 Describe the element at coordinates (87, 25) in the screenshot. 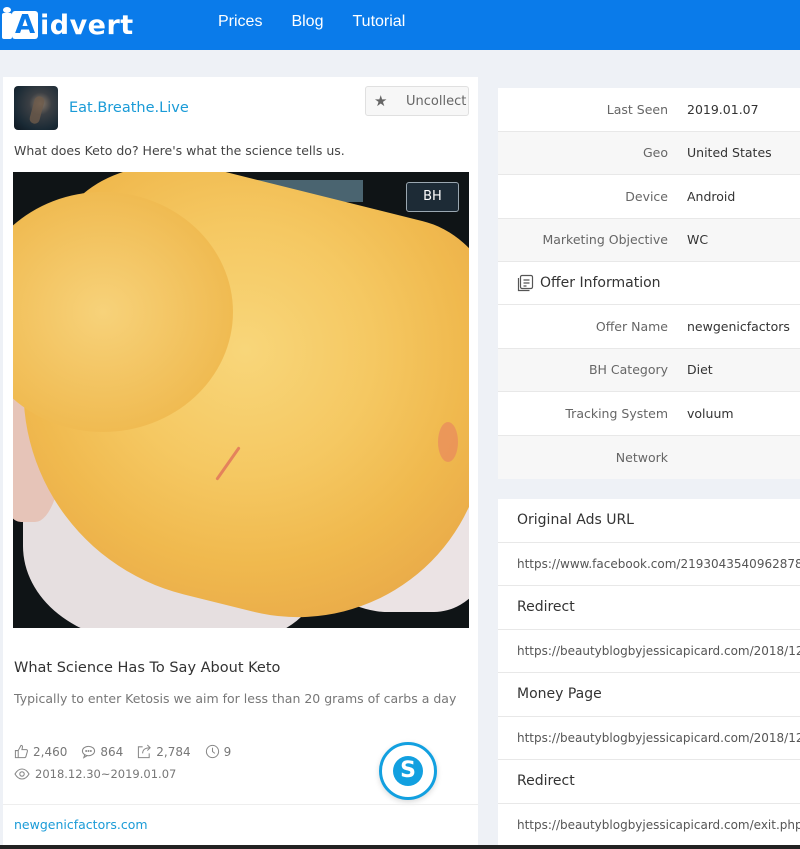

I see `logo-text: idvert` at that location.